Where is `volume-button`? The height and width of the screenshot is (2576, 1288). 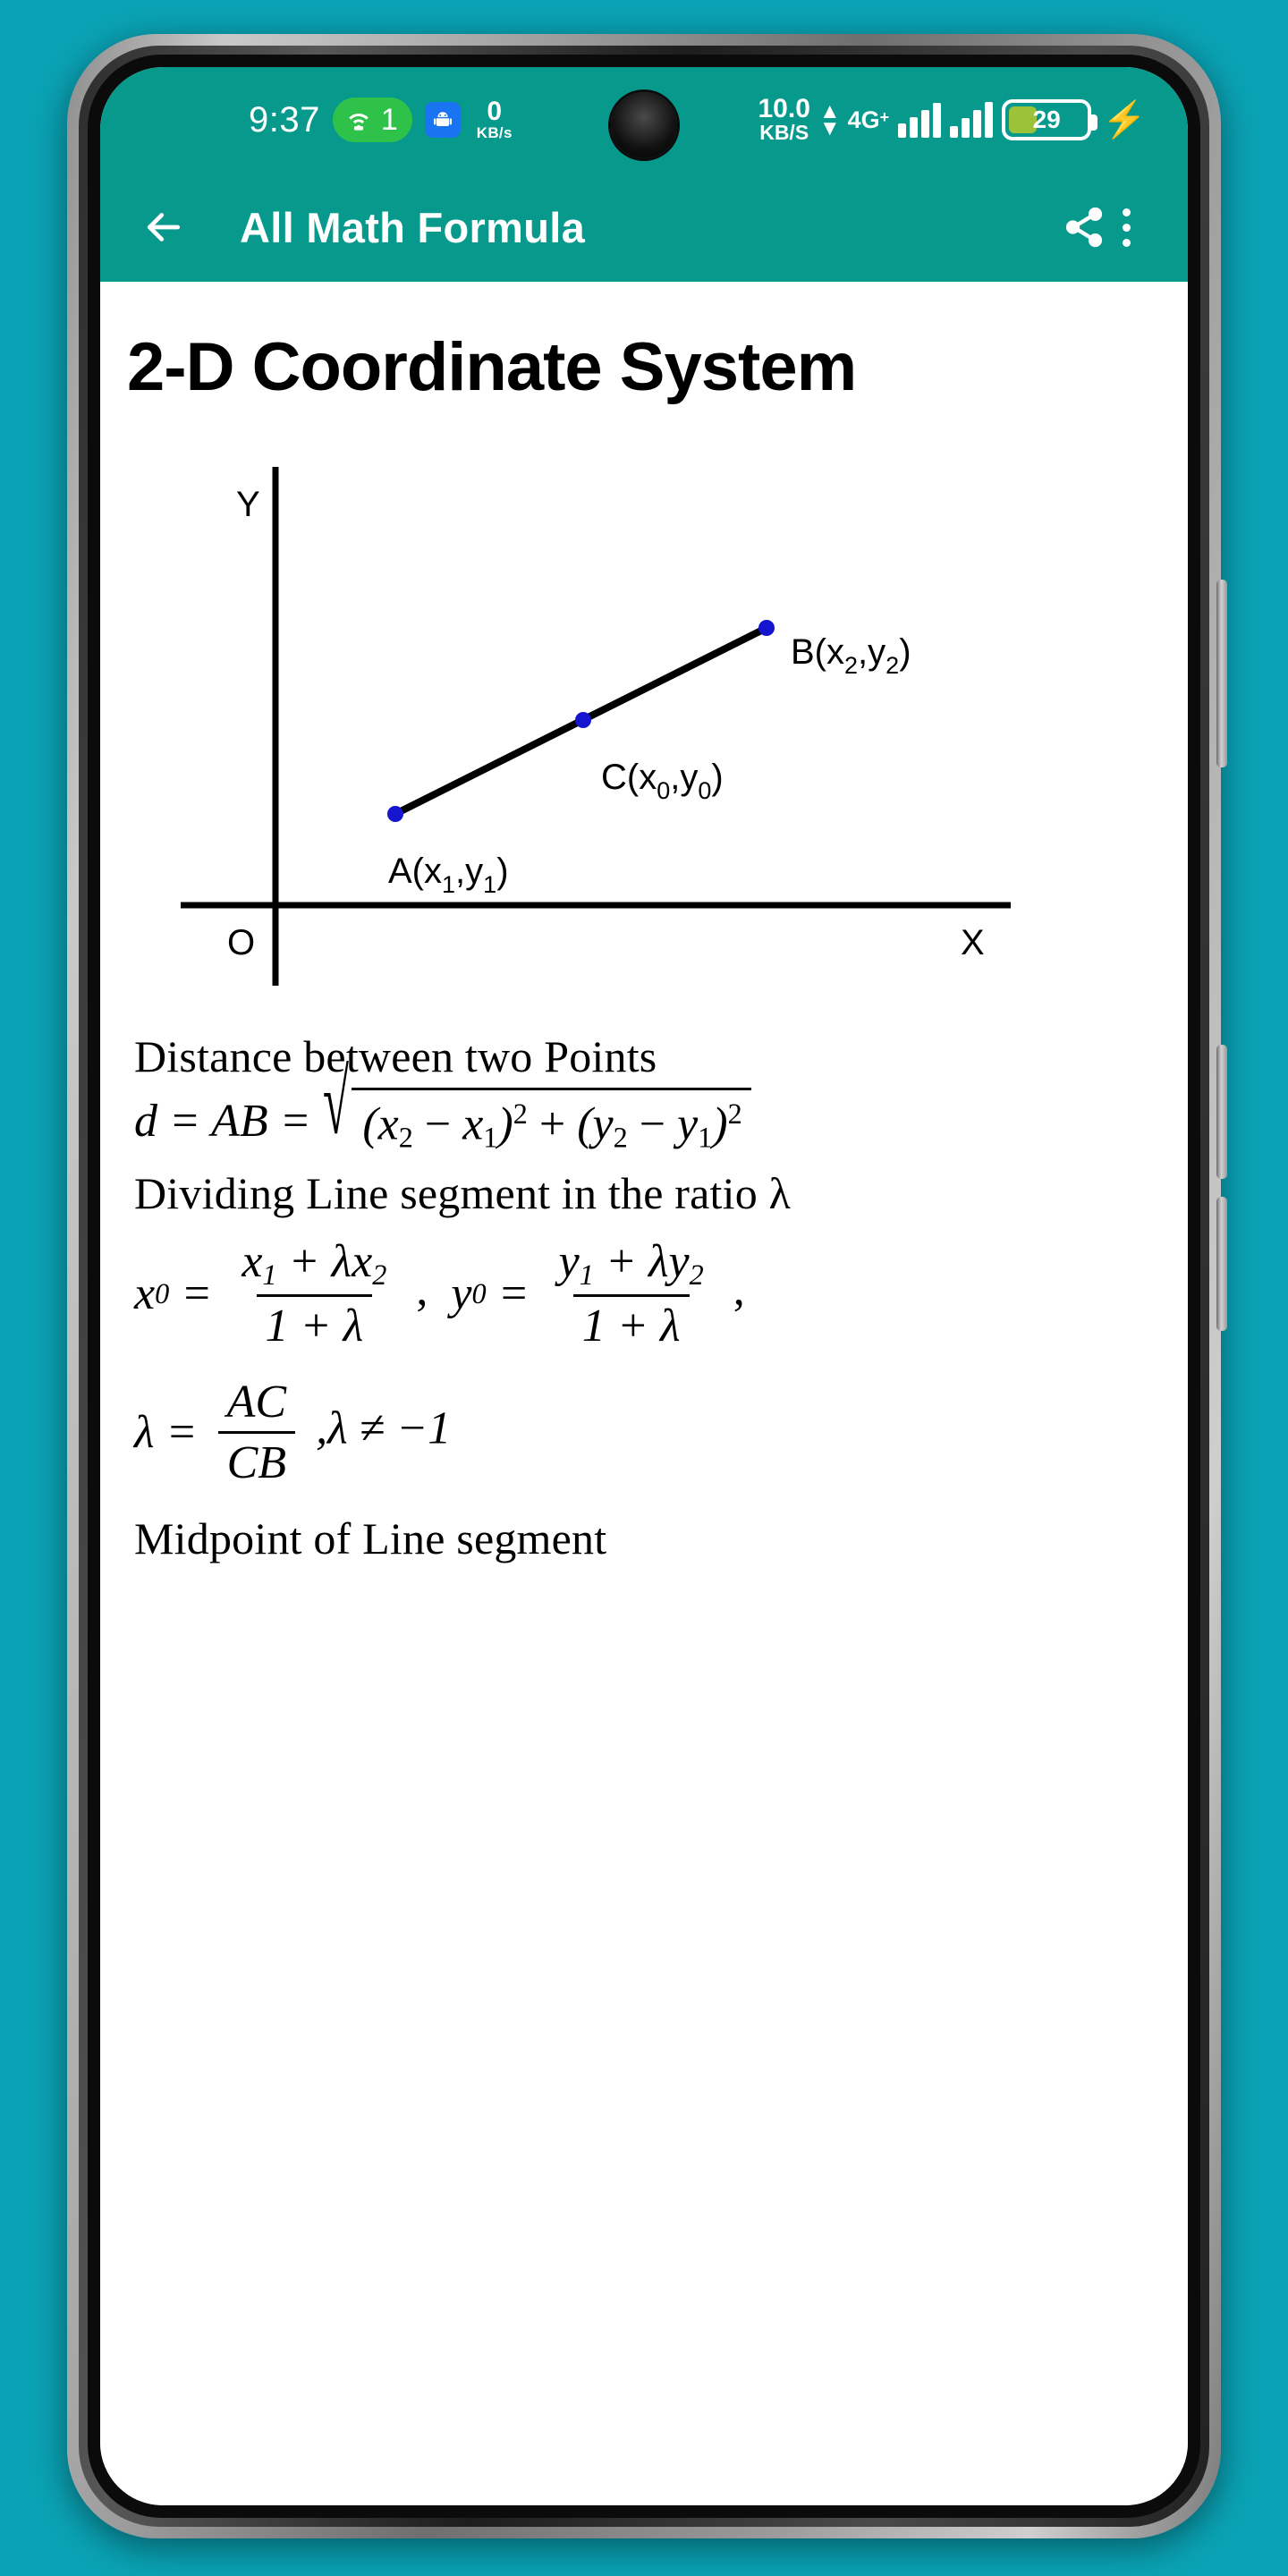 volume-button is located at coordinates (1221, 673).